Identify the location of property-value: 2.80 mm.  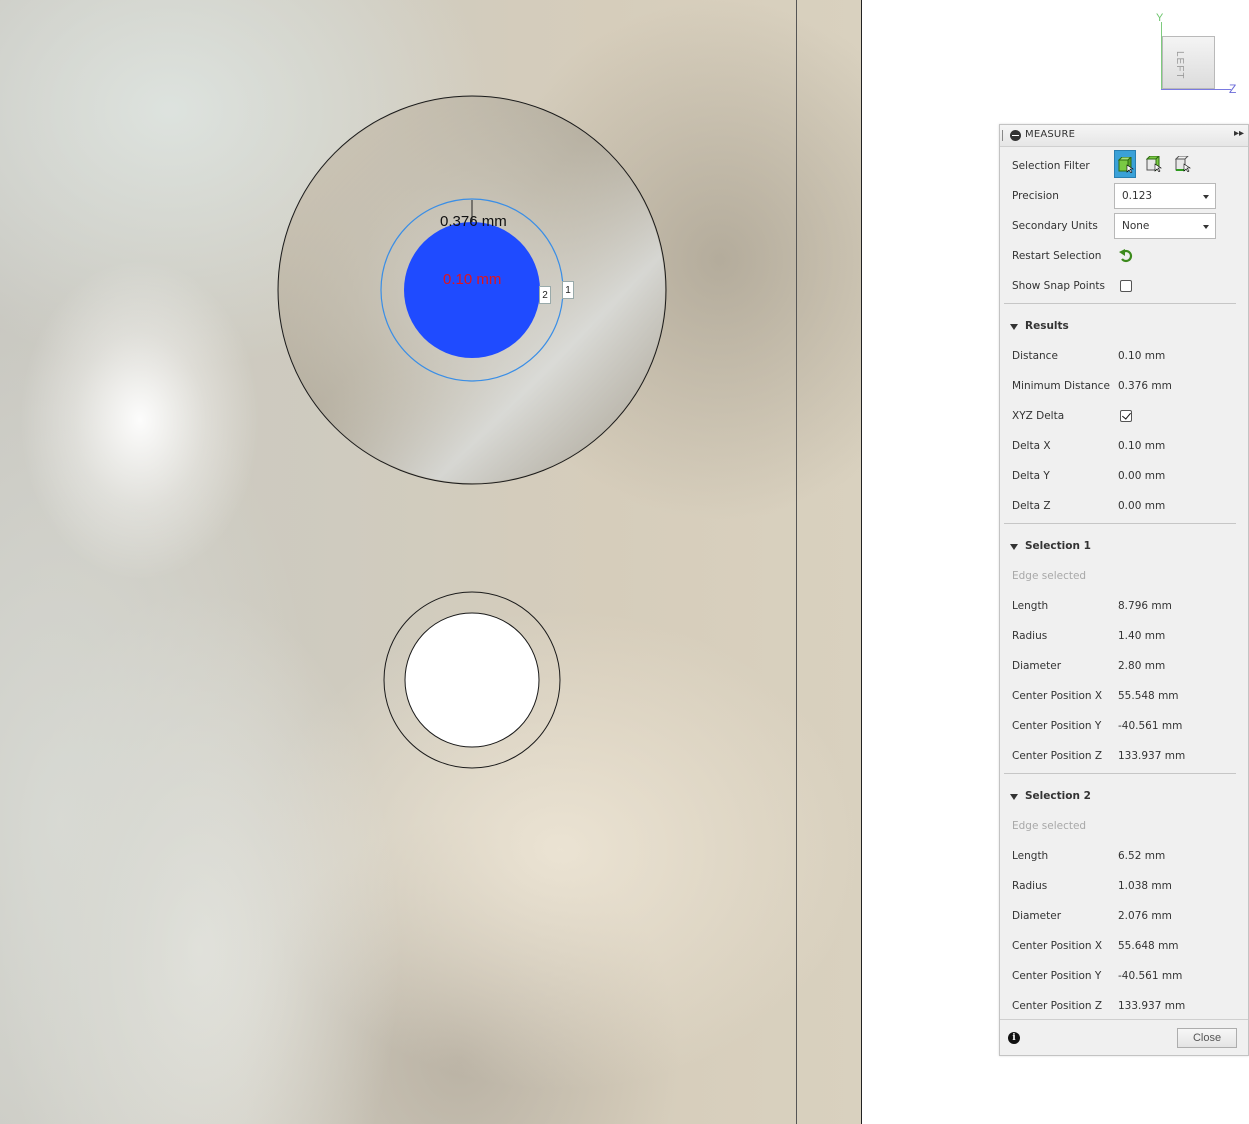
(1142, 666).